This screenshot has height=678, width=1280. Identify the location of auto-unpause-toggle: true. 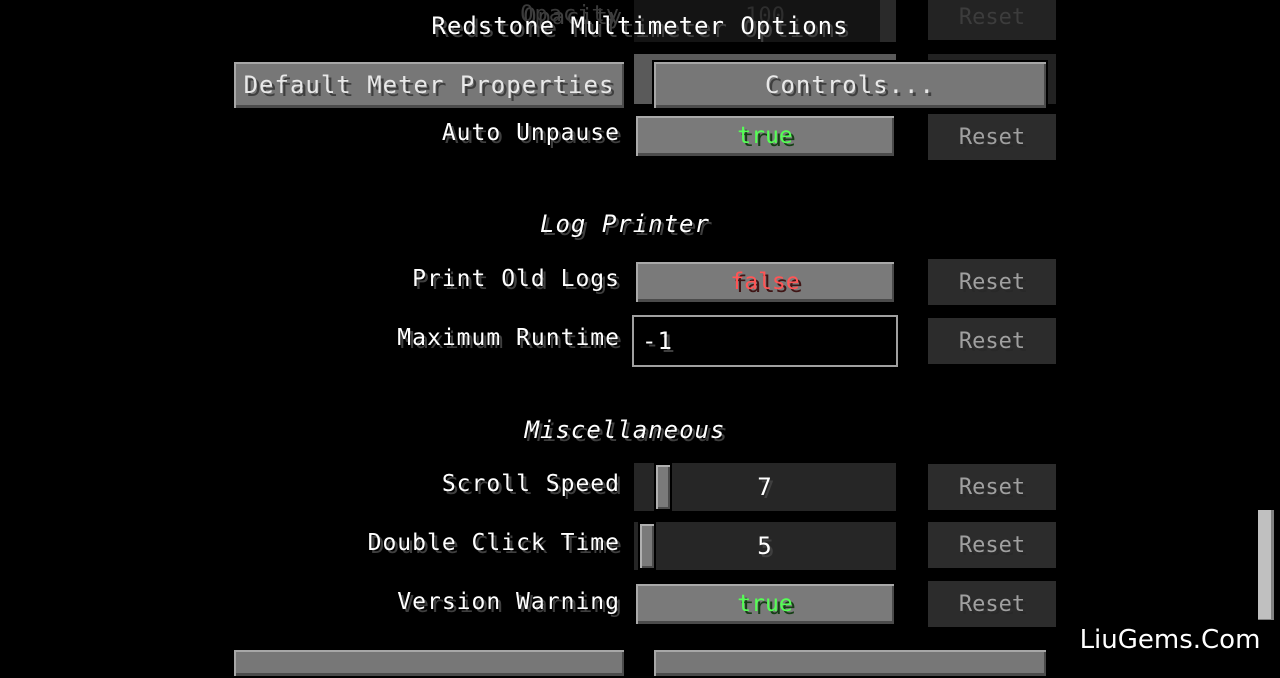
(765, 136).